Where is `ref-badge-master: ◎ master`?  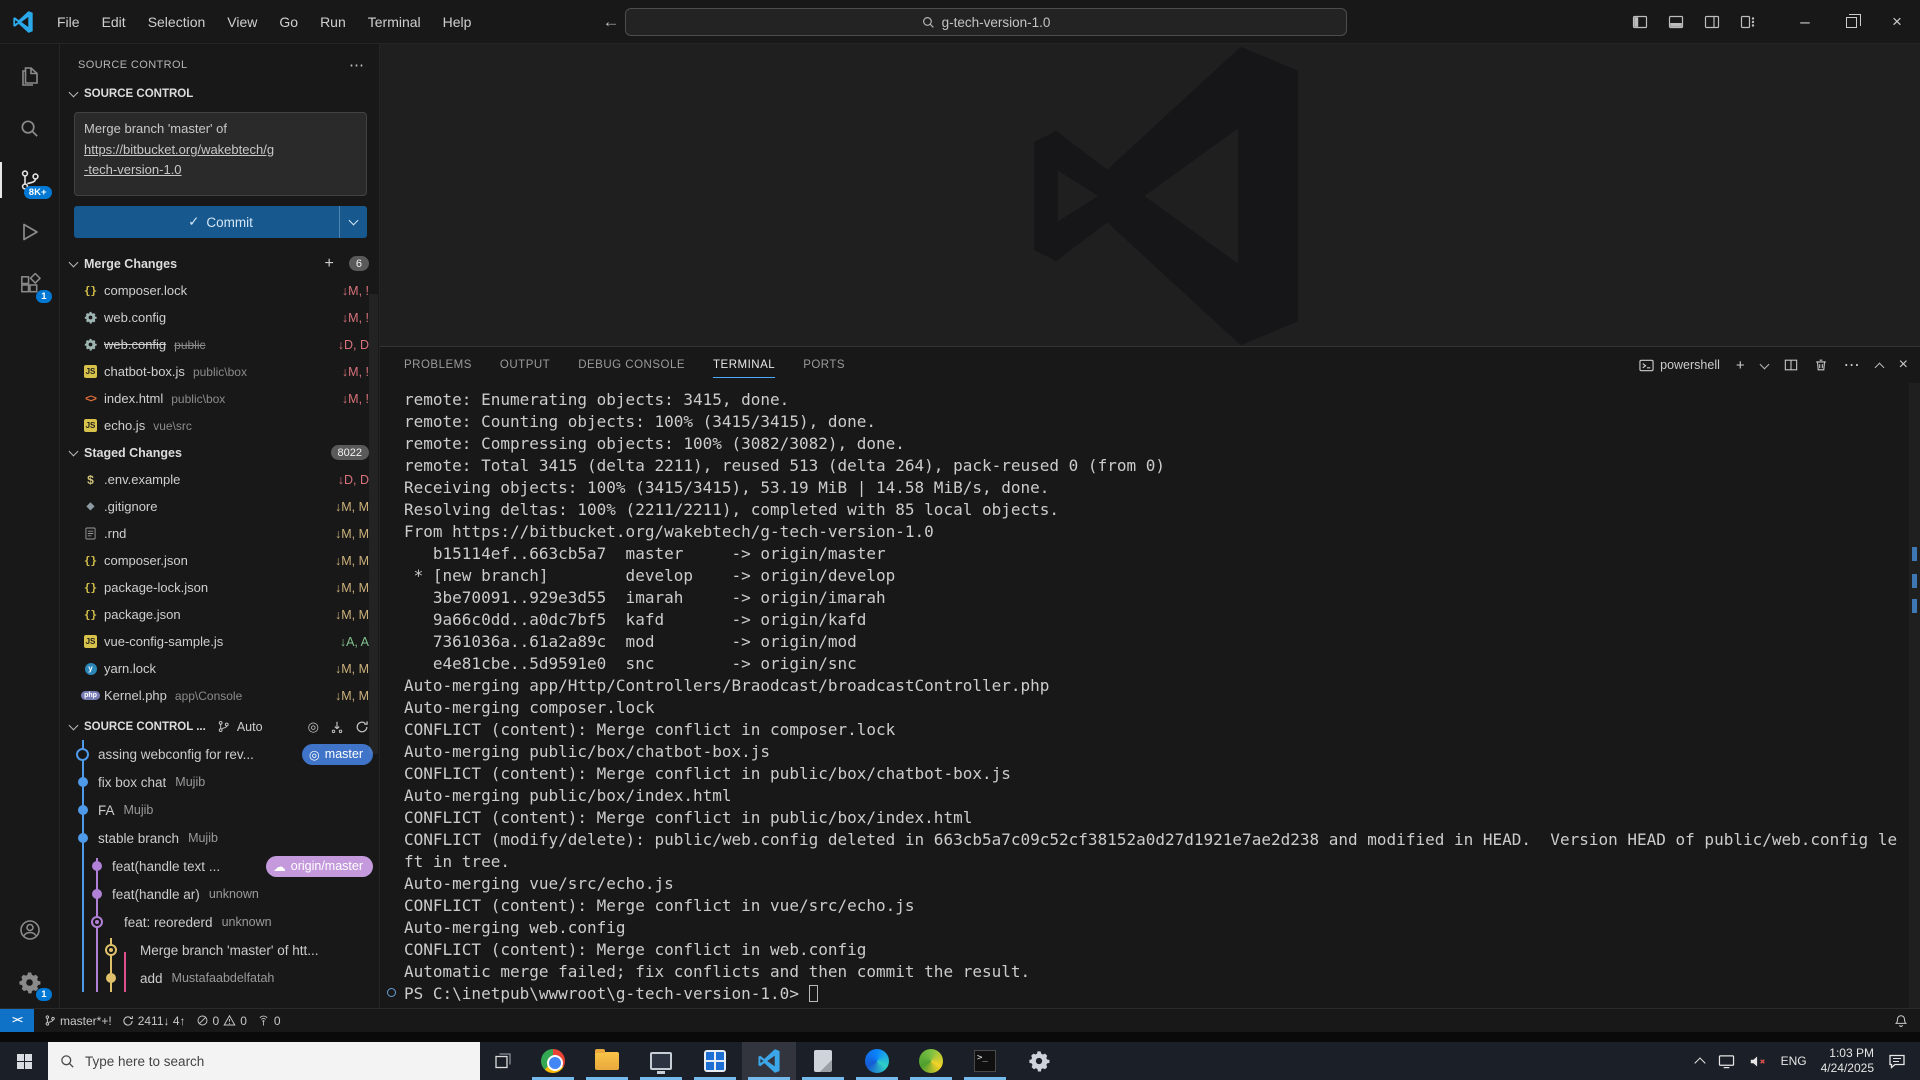
ref-badge-master: ◎ master is located at coordinates (337, 754).